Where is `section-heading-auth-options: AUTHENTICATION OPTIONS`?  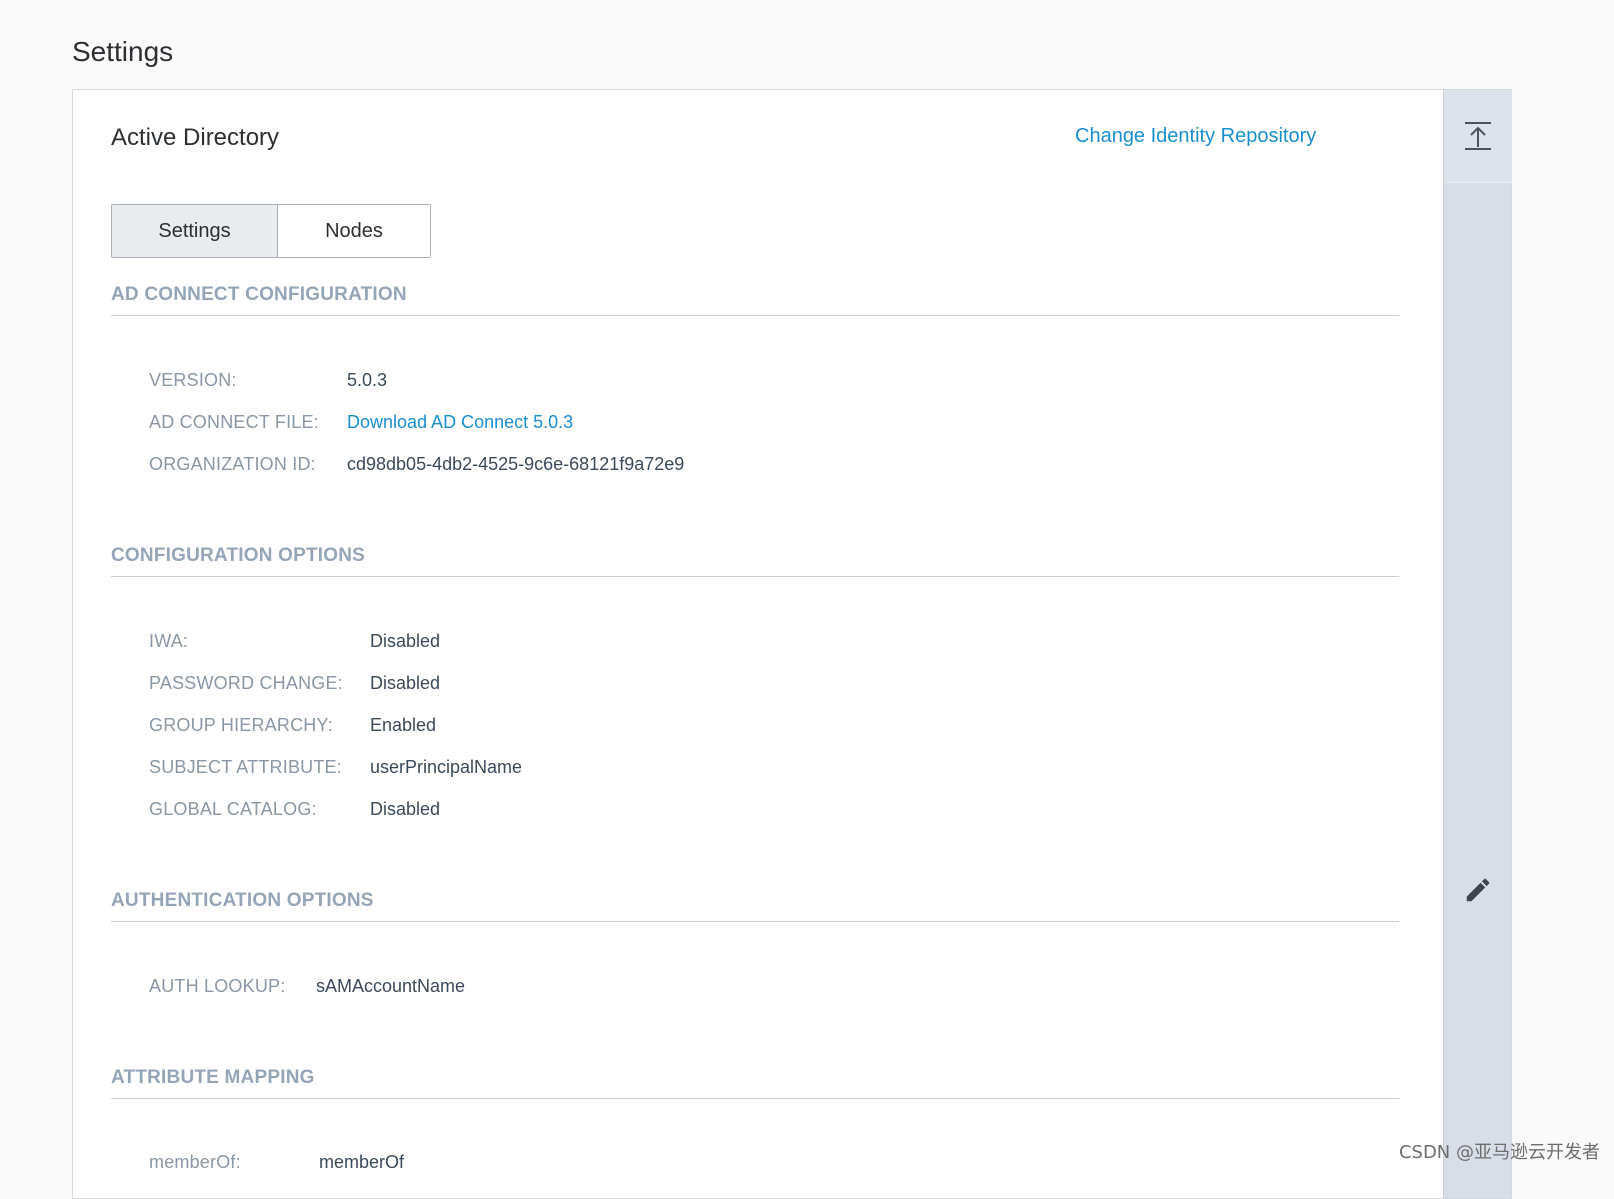 section-heading-auth-options: AUTHENTICATION OPTIONS is located at coordinates (755, 906).